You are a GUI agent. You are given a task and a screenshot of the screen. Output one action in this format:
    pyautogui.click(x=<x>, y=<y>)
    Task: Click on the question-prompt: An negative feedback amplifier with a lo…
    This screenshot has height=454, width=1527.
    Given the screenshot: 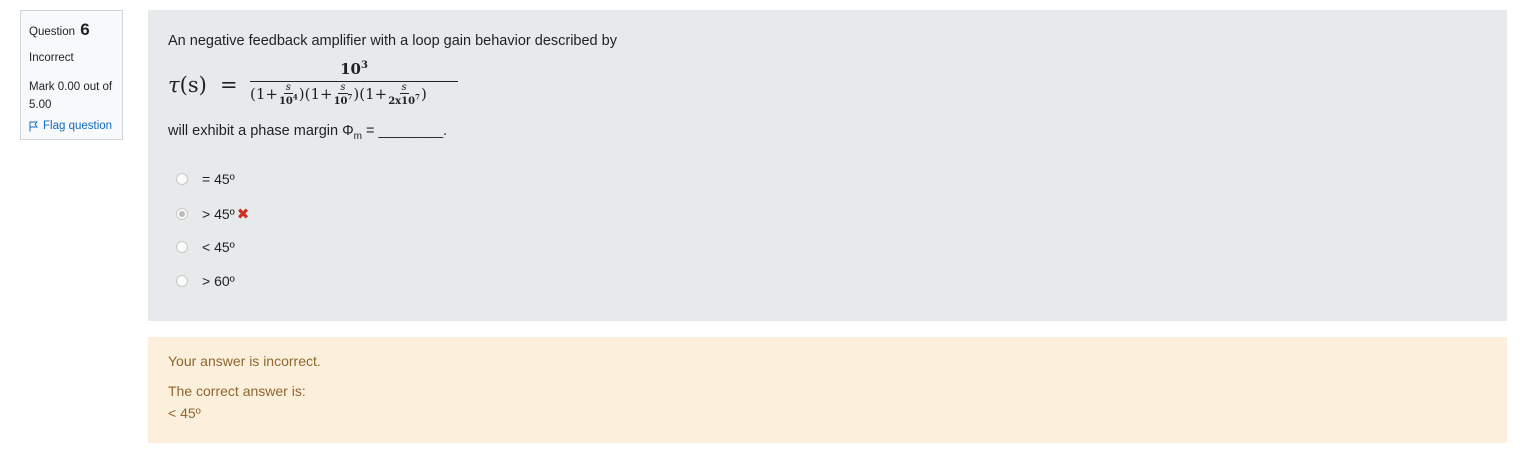 What is the action you would take?
    pyautogui.click(x=392, y=41)
    